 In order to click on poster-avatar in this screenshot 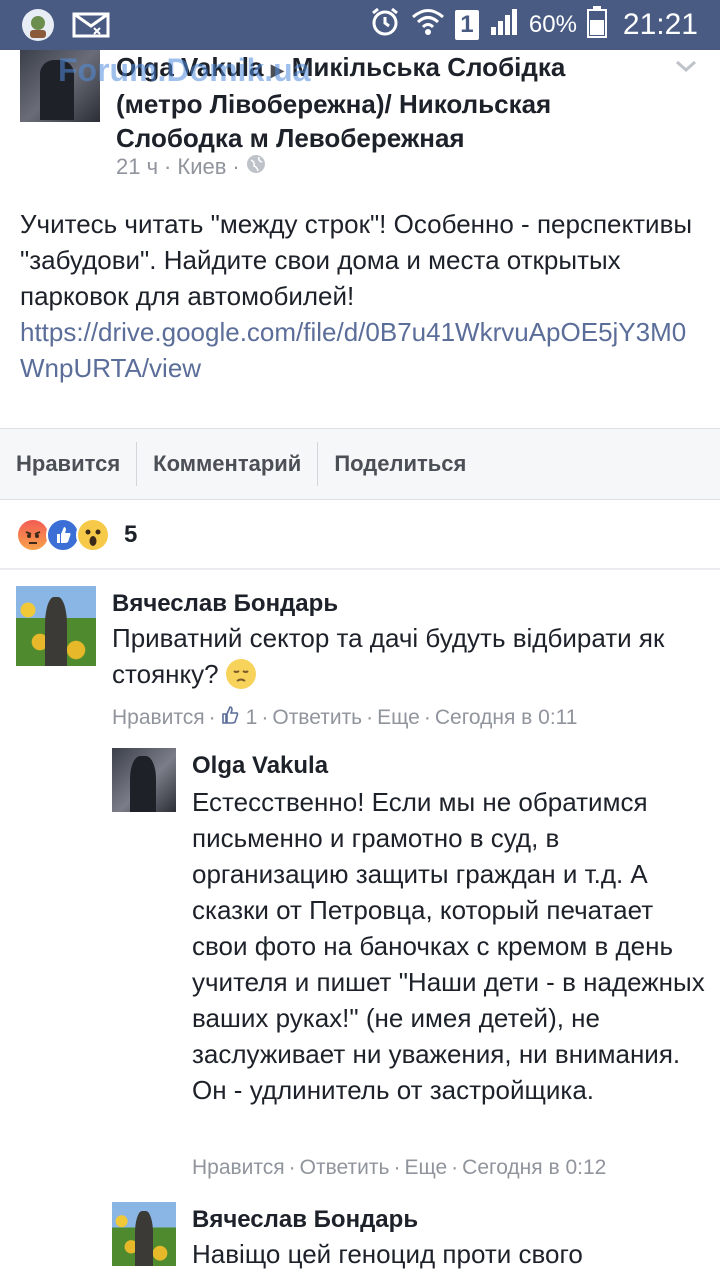, I will do `click(60, 86)`.